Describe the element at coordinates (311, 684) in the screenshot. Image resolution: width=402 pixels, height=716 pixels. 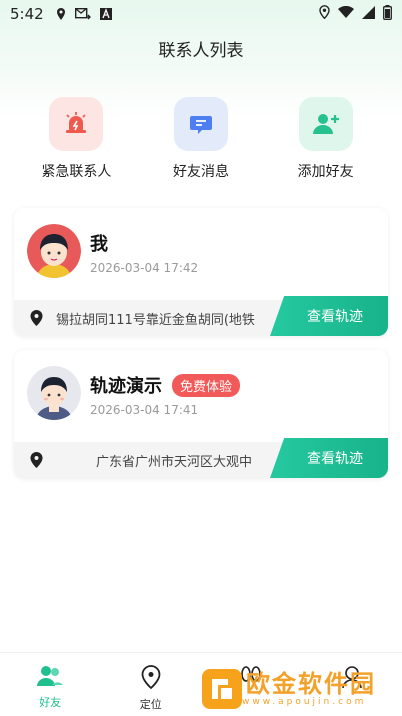
I see `watermark-text: 欧金软件园` at that location.